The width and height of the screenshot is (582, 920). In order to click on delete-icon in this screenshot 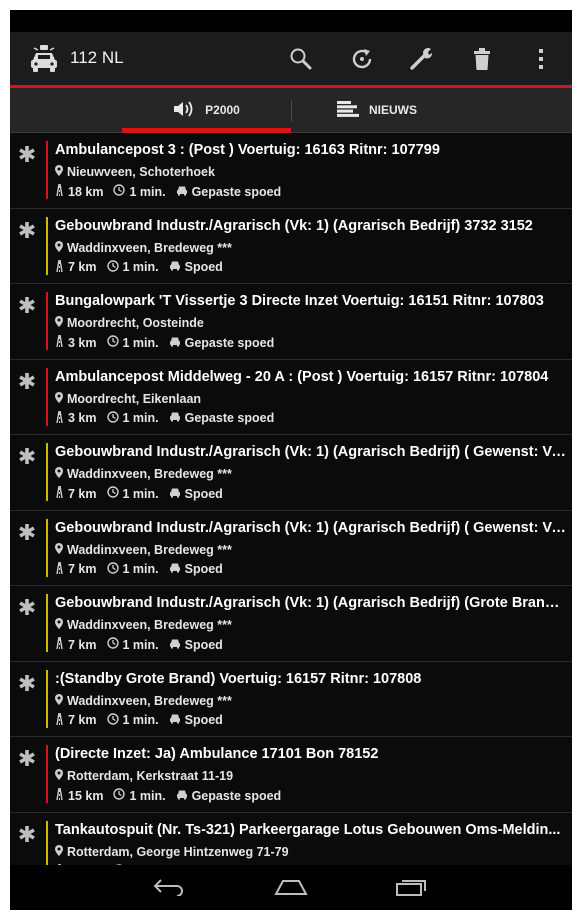, I will do `click(482, 59)`.